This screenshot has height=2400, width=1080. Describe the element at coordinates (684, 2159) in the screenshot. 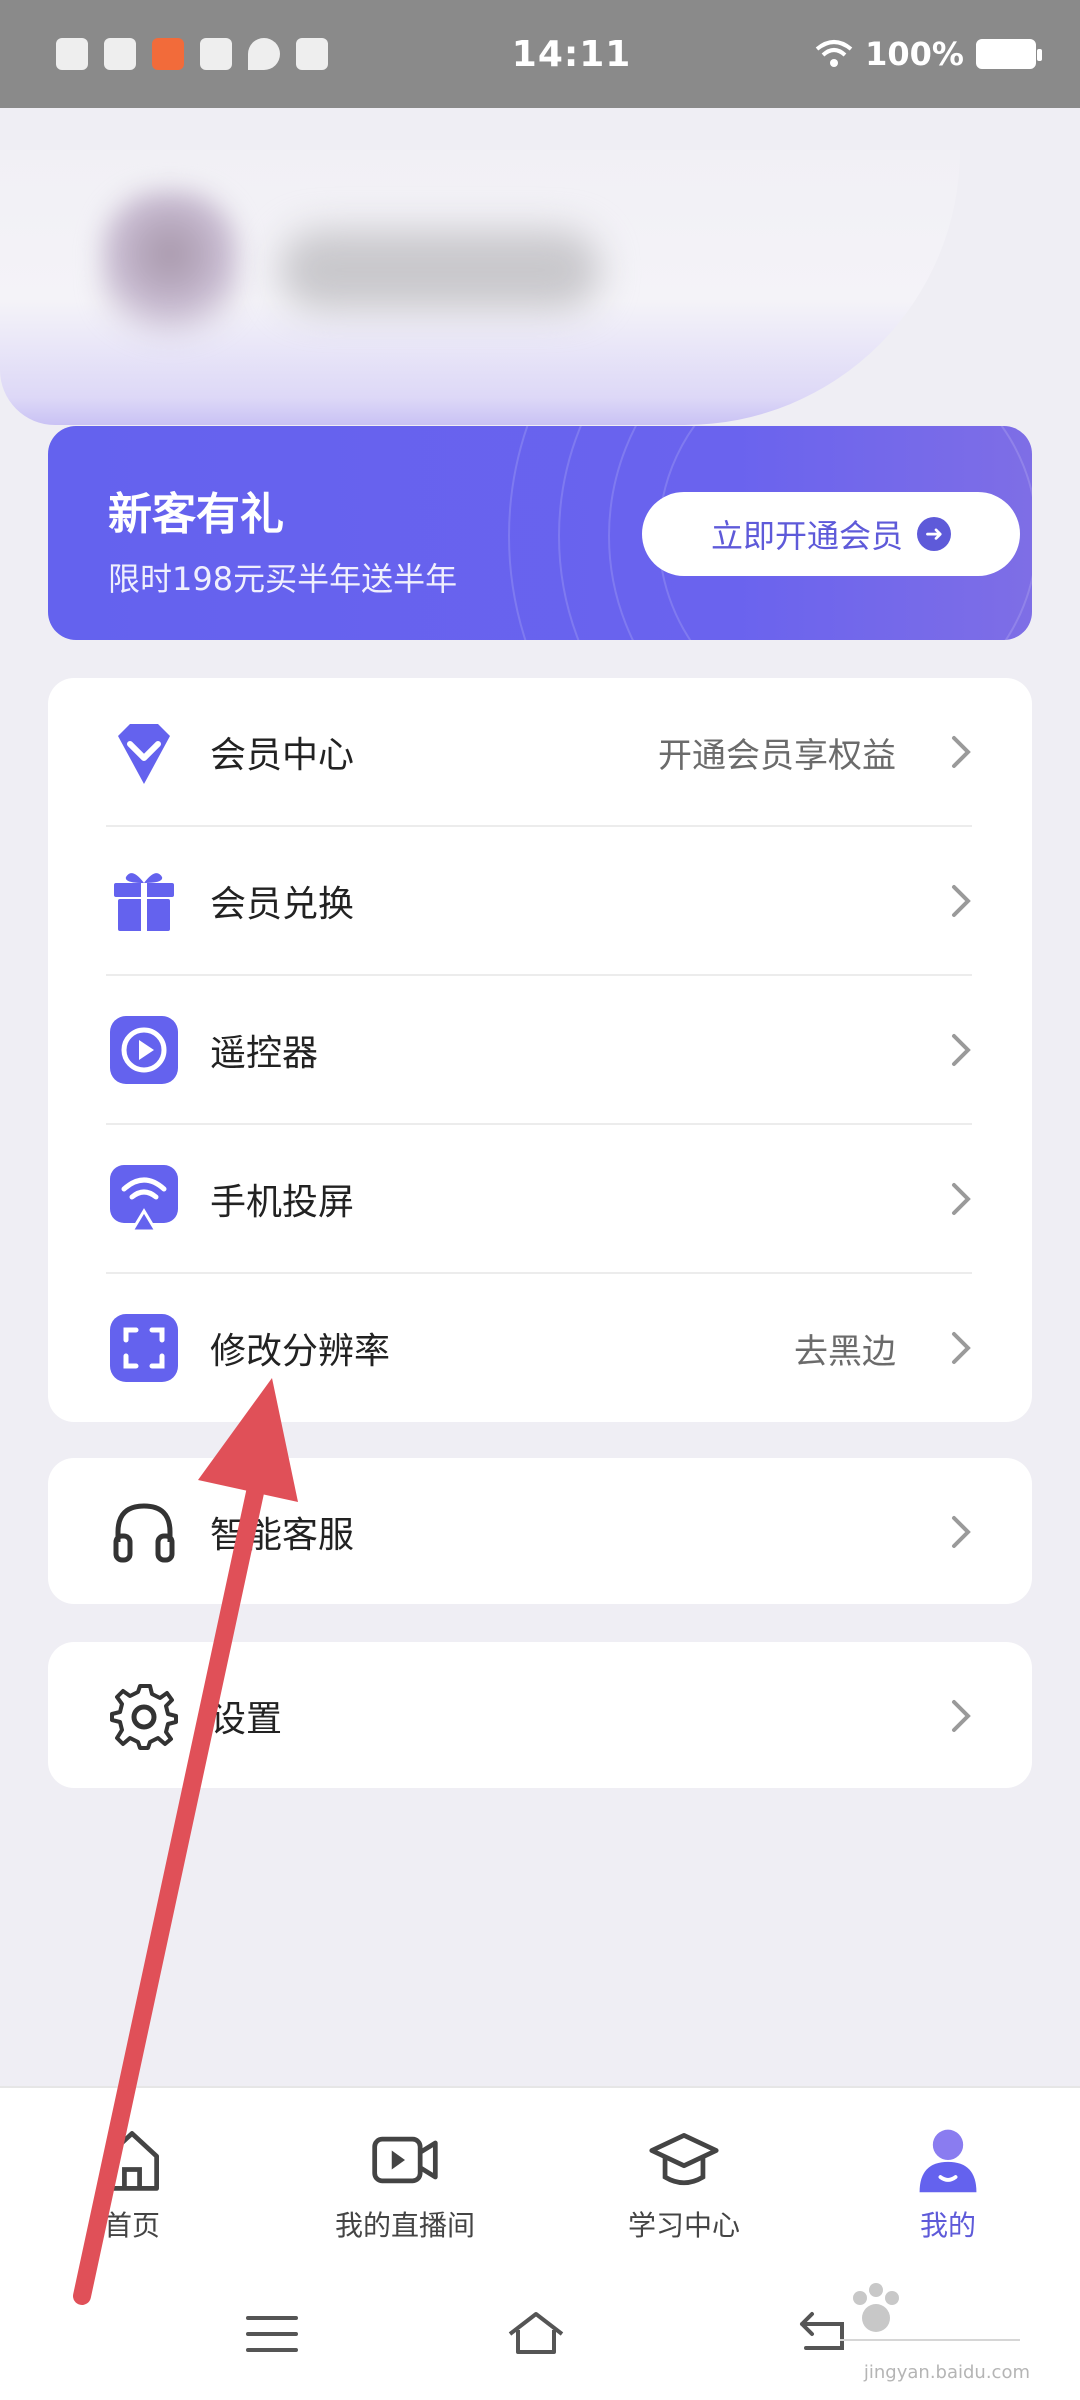

I see `graduation-cap-icon` at that location.